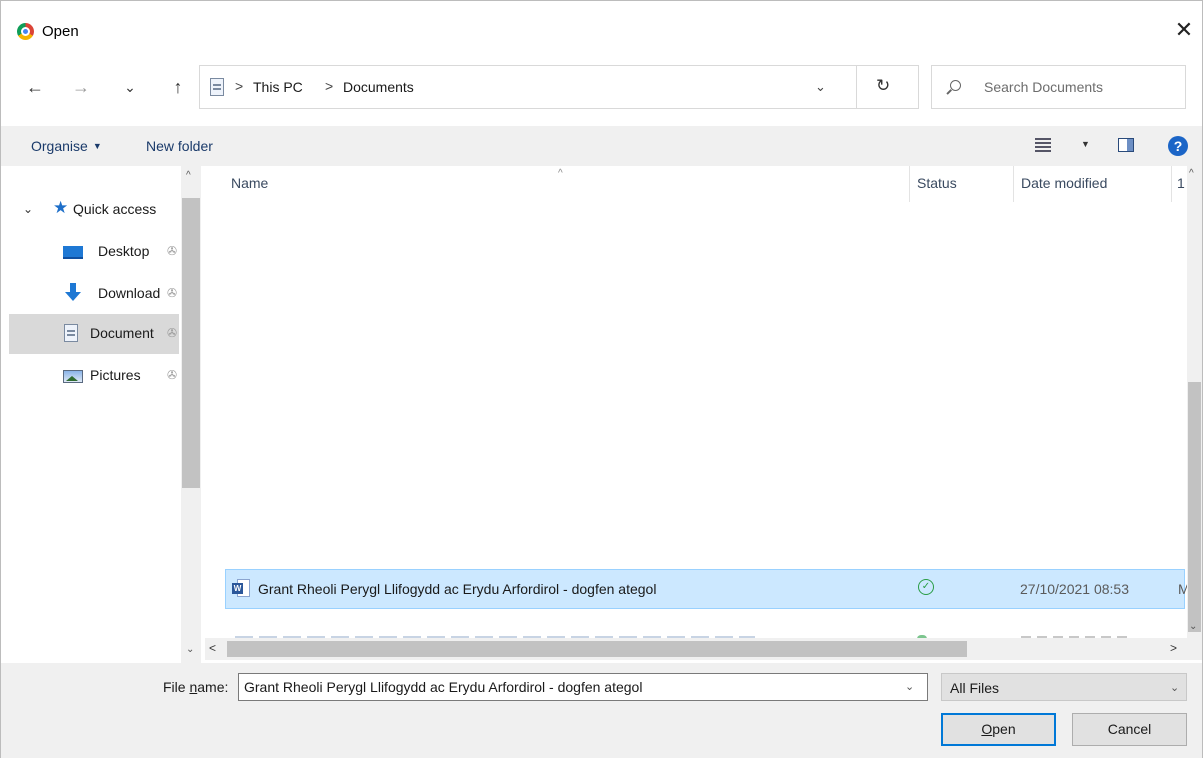 The height and width of the screenshot is (758, 1203). Describe the element at coordinates (61, 207) in the screenshot. I see `star-icon: ★` at that location.